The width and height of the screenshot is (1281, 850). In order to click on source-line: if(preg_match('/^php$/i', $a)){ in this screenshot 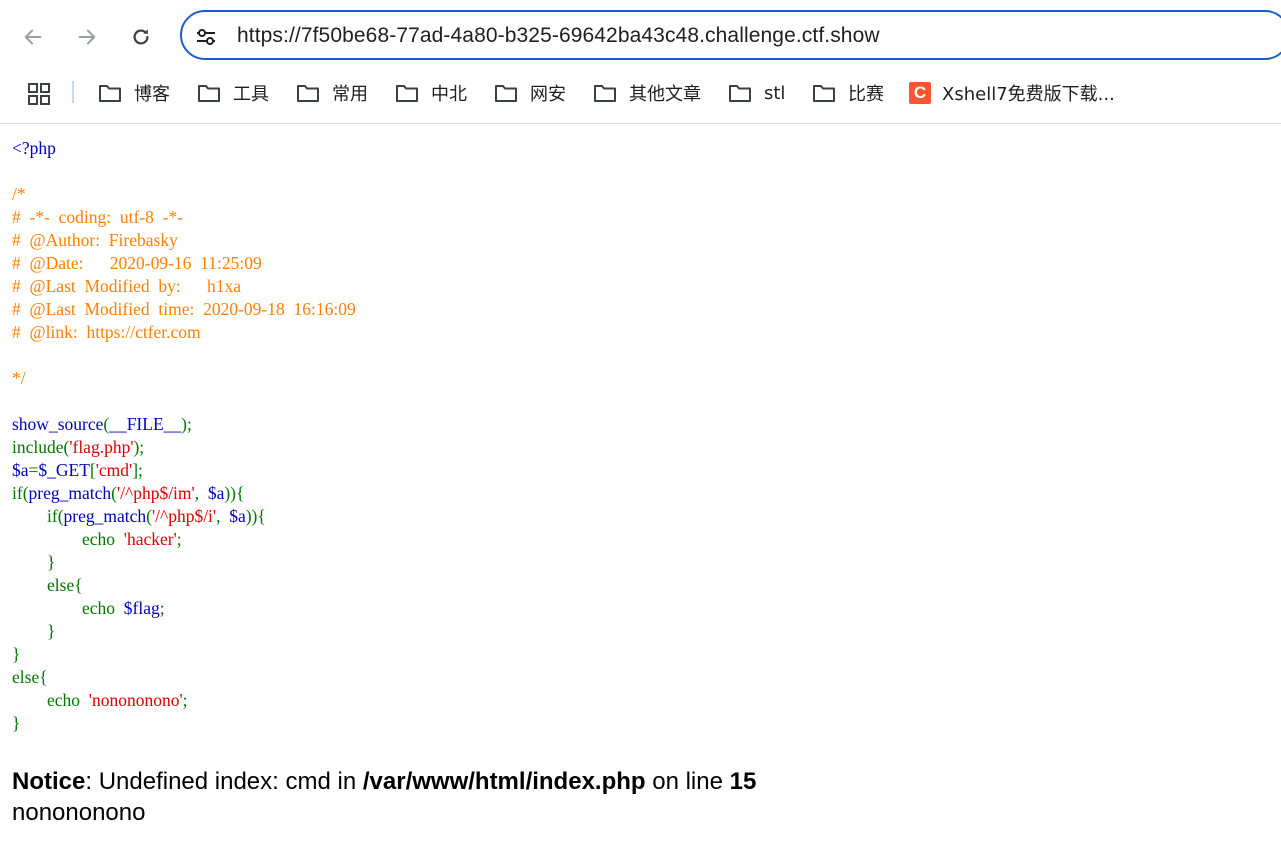, I will do `click(184, 516)`.